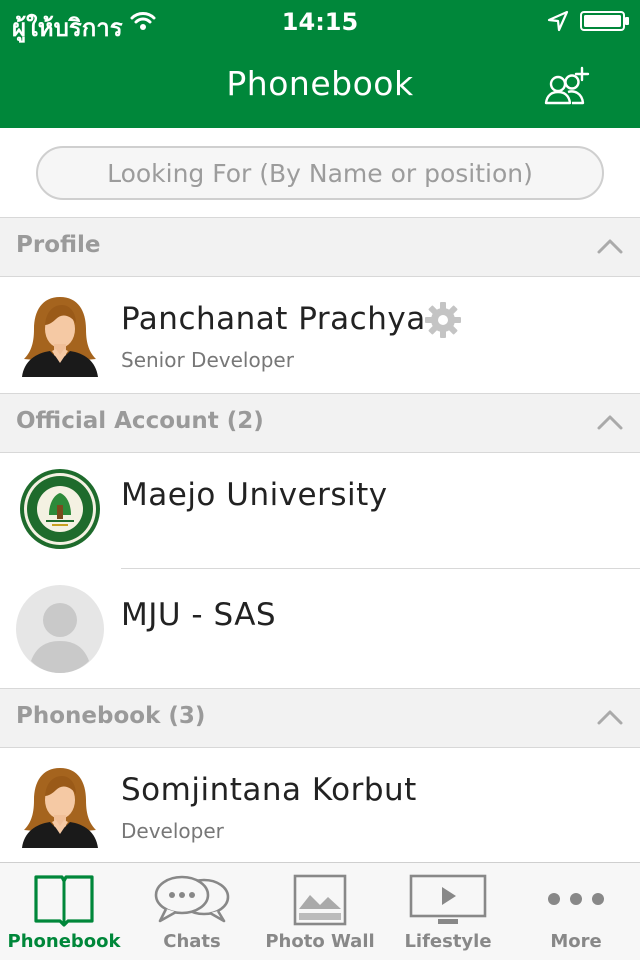 This screenshot has width=640, height=960. Describe the element at coordinates (58, 245) in the screenshot. I see `section-title: Profile` at that location.